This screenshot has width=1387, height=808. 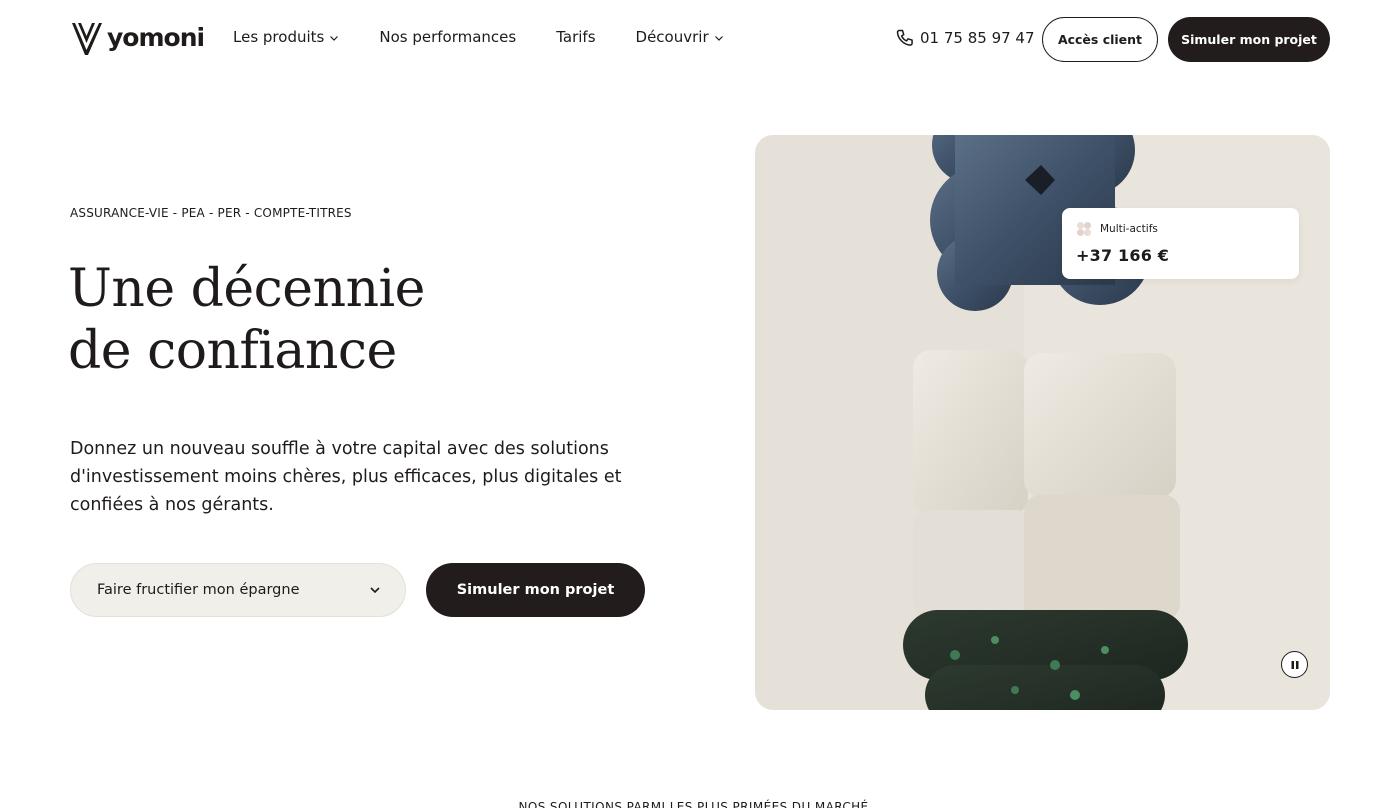 What do you see at coordinates (672, 37) in the screenshot?
I see `nav-label: Découvrir` at bounding box center [672, 37].